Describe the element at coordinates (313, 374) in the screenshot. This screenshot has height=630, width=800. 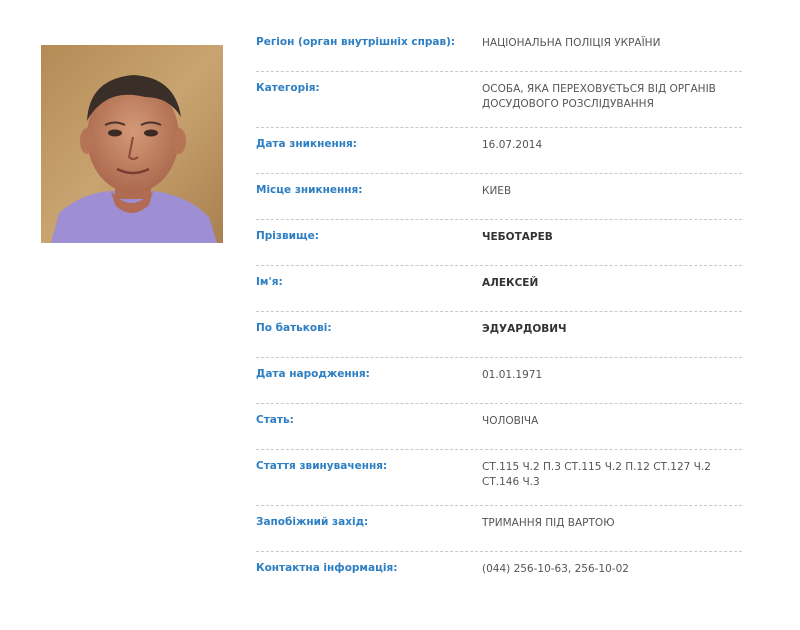
I see `birth-date-label: Дата народження:` at that location.